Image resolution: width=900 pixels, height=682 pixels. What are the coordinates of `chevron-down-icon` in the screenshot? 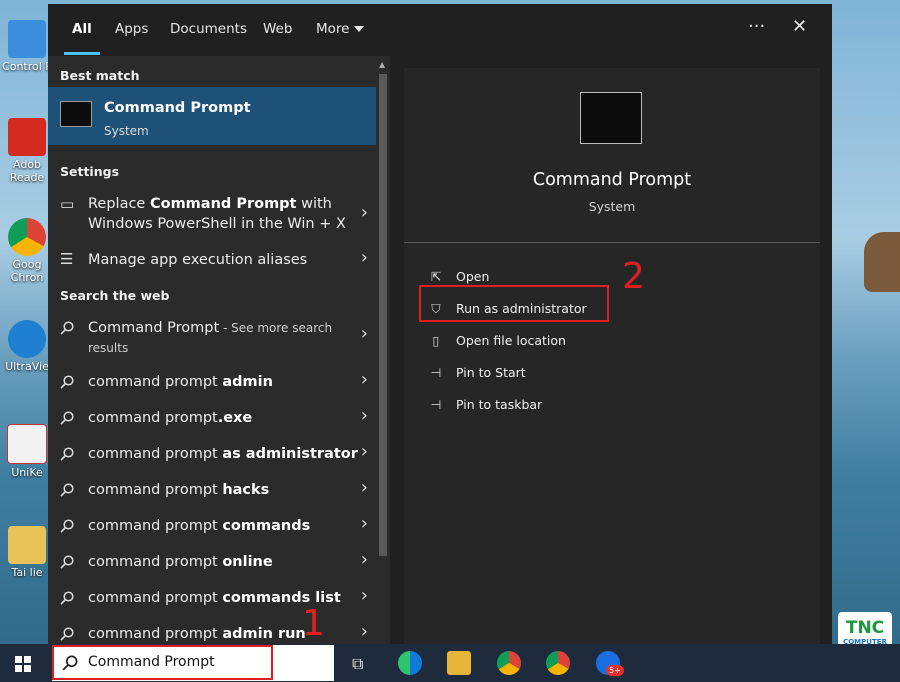 It's located at (359, 29).